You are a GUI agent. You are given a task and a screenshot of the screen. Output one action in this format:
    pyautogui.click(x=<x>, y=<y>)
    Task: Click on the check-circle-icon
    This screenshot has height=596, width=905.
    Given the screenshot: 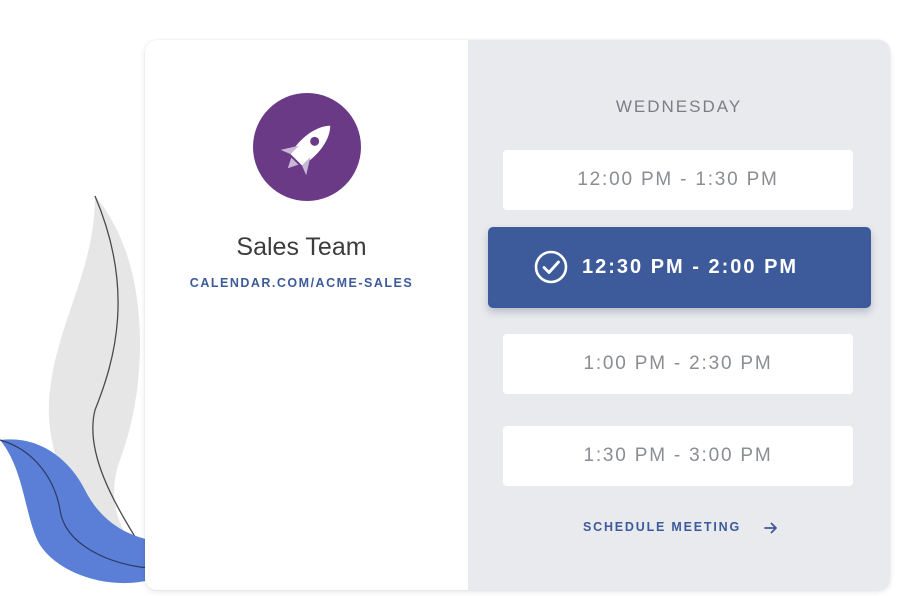 What is the action you would take?
    pyautogui.click(x=551, y=267)
    